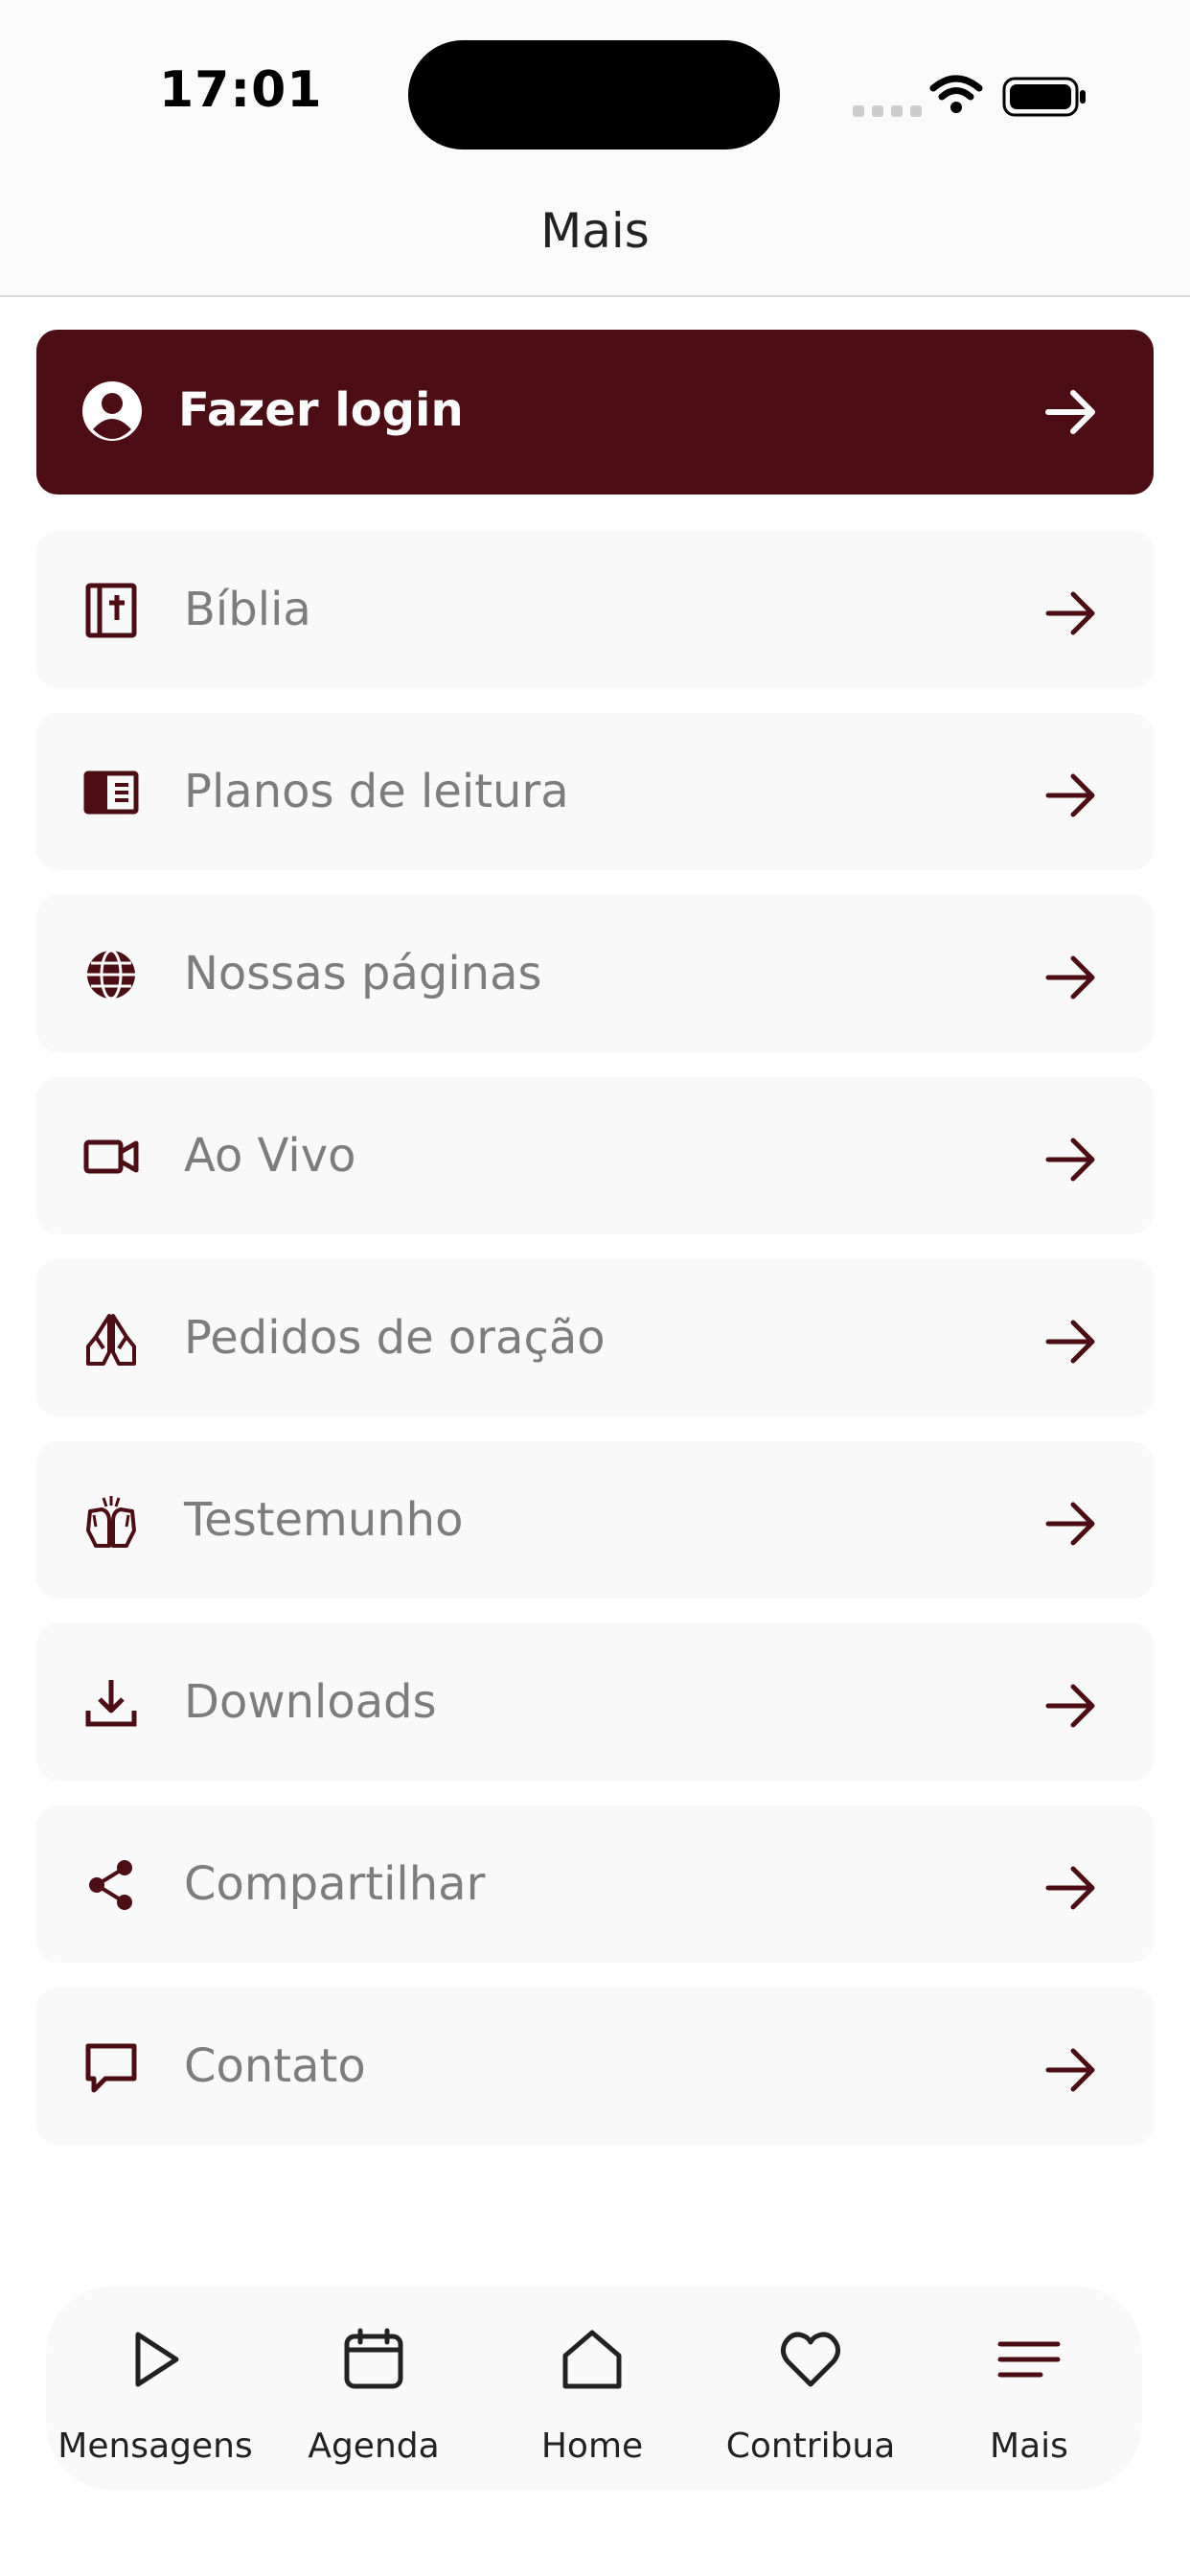  Describe the element at coordinates (595, 609) in the screenshot. I see `menu-item-biblia: Bíblia` at that location.